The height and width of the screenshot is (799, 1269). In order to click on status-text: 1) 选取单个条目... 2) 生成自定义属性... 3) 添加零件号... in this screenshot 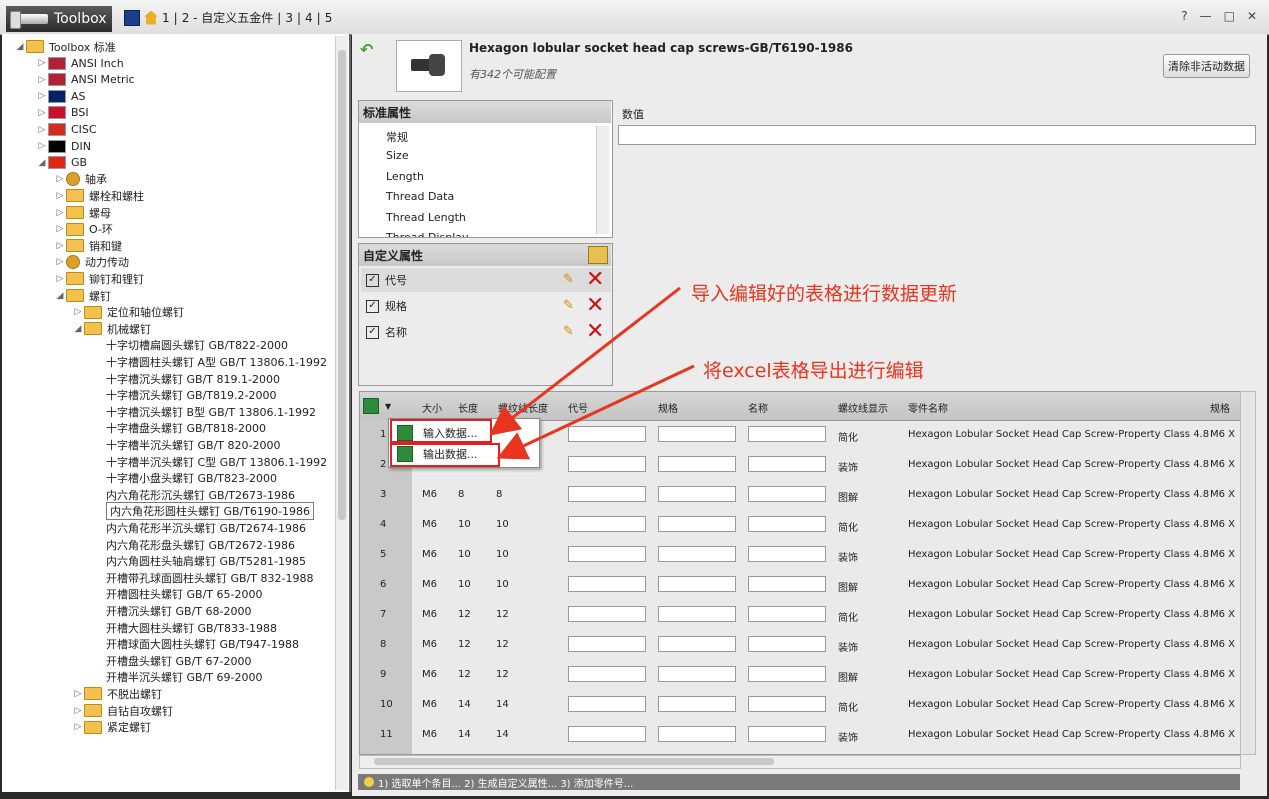, I will do `click(506, 784)`.